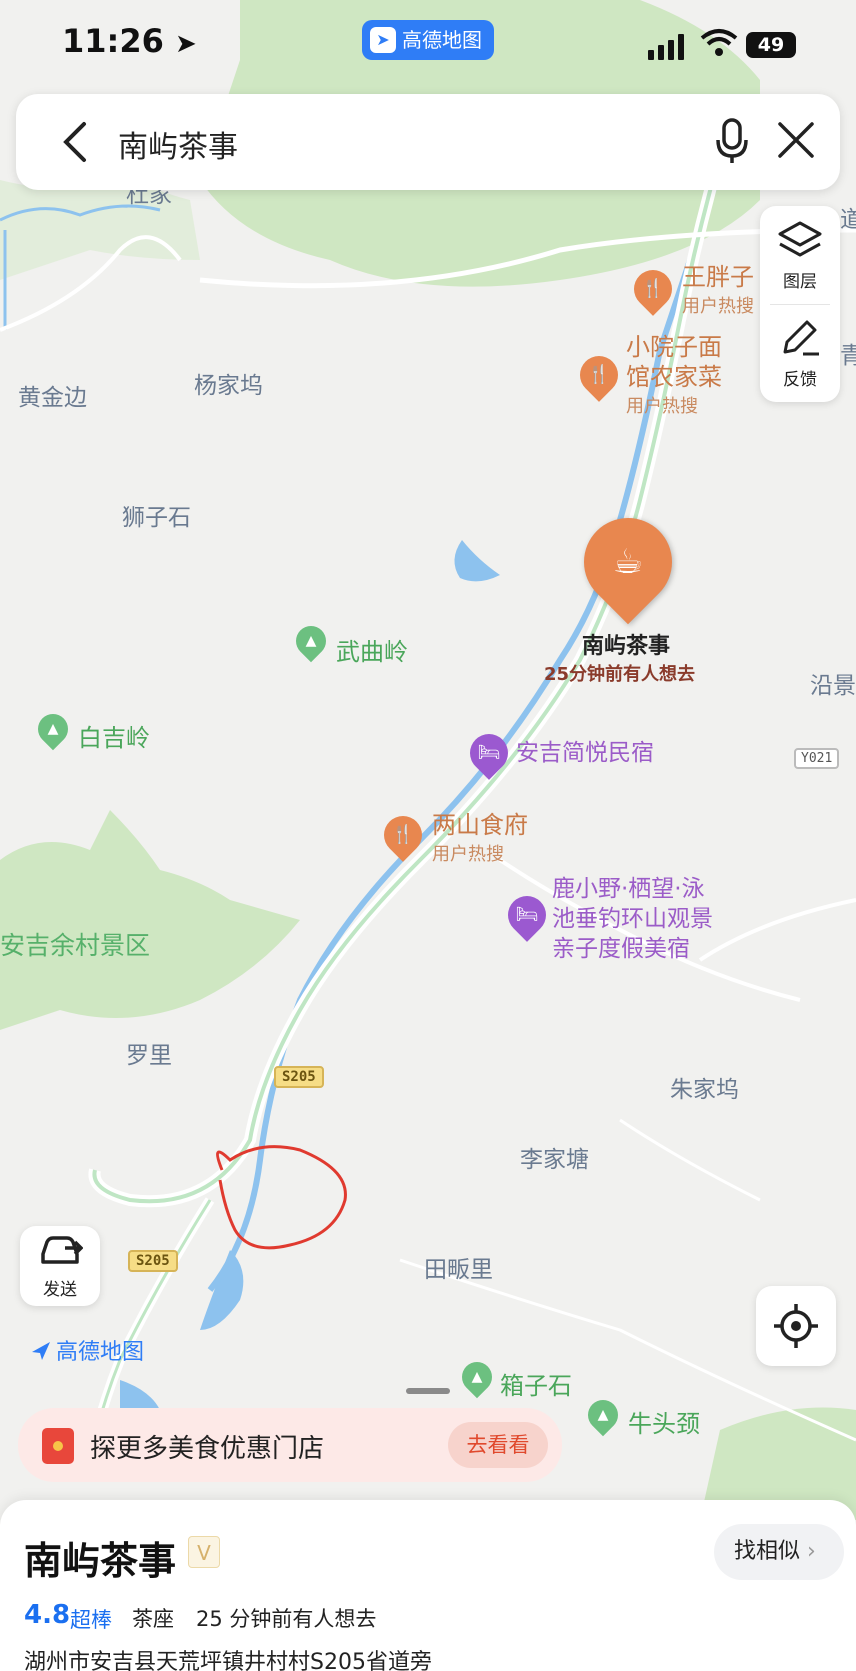  What do you see at coordinates (156, 518) in the screenshot?
I see `place-label: 狮子石` at bounding box center [156, 518].